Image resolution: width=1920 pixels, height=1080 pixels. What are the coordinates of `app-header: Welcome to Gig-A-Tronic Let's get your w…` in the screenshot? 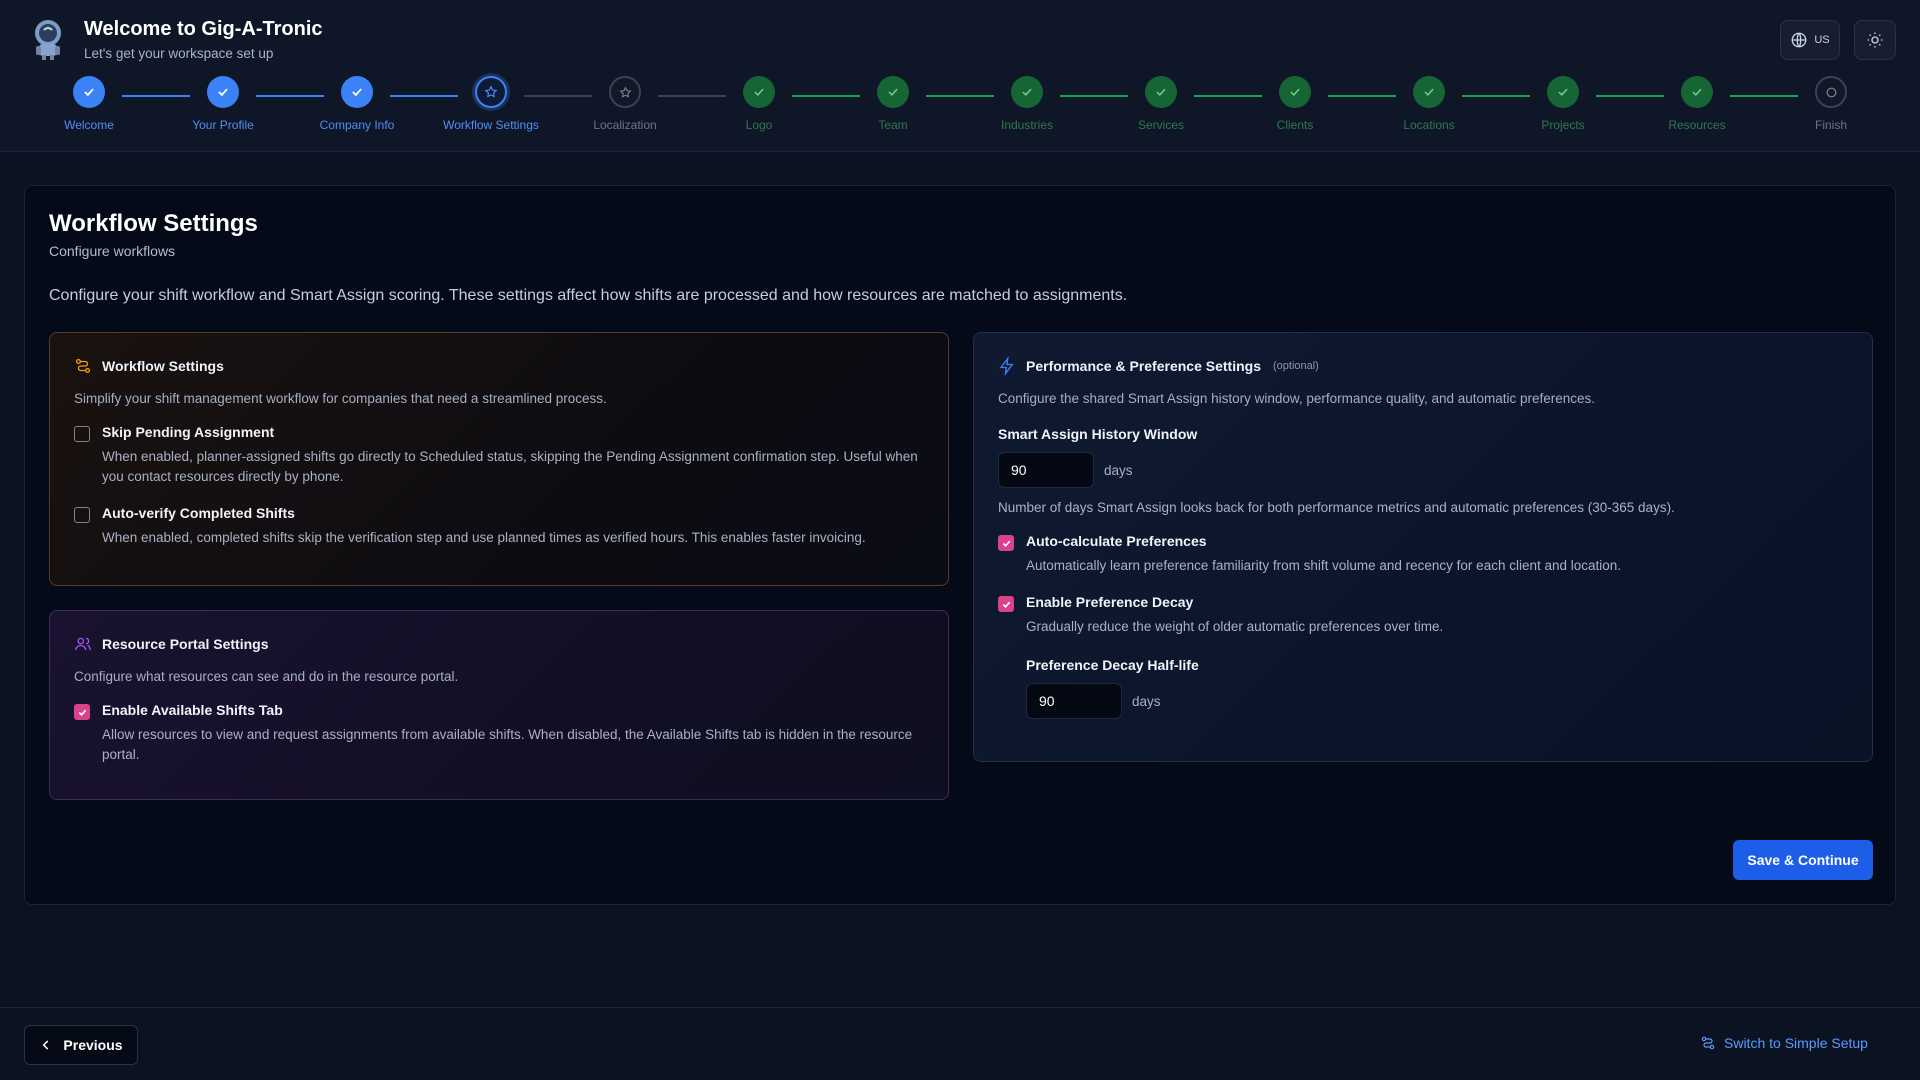 It's located at (960, 76).